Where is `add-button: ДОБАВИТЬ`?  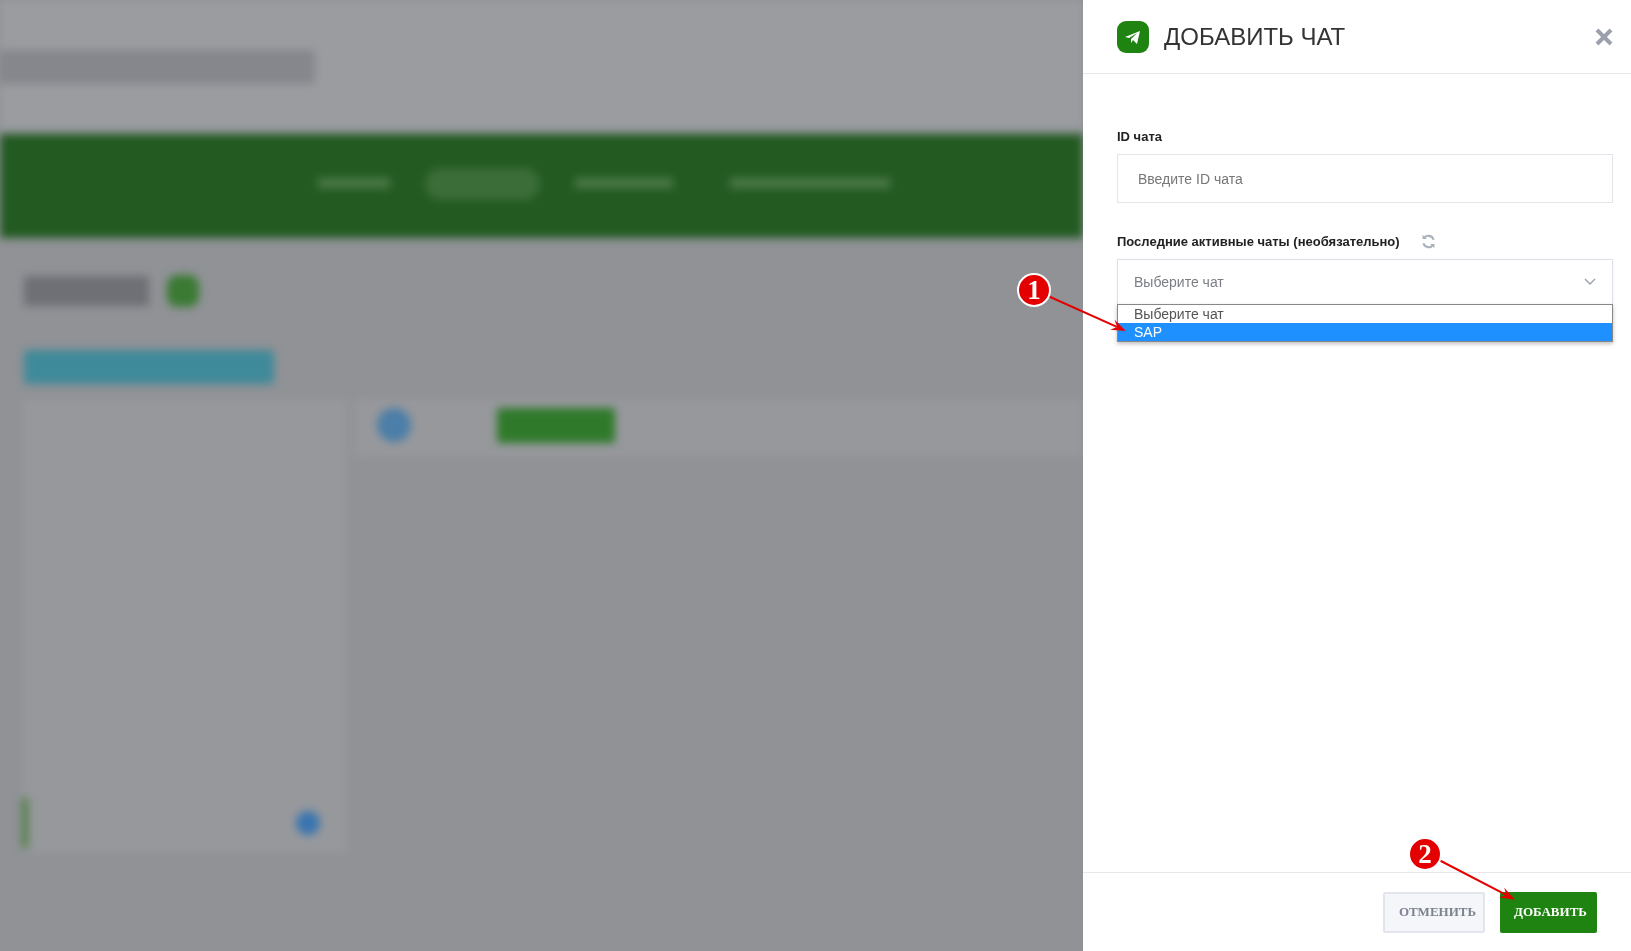 add-button: ДОБАВИТЬ is located at coordinates (1548, 912).